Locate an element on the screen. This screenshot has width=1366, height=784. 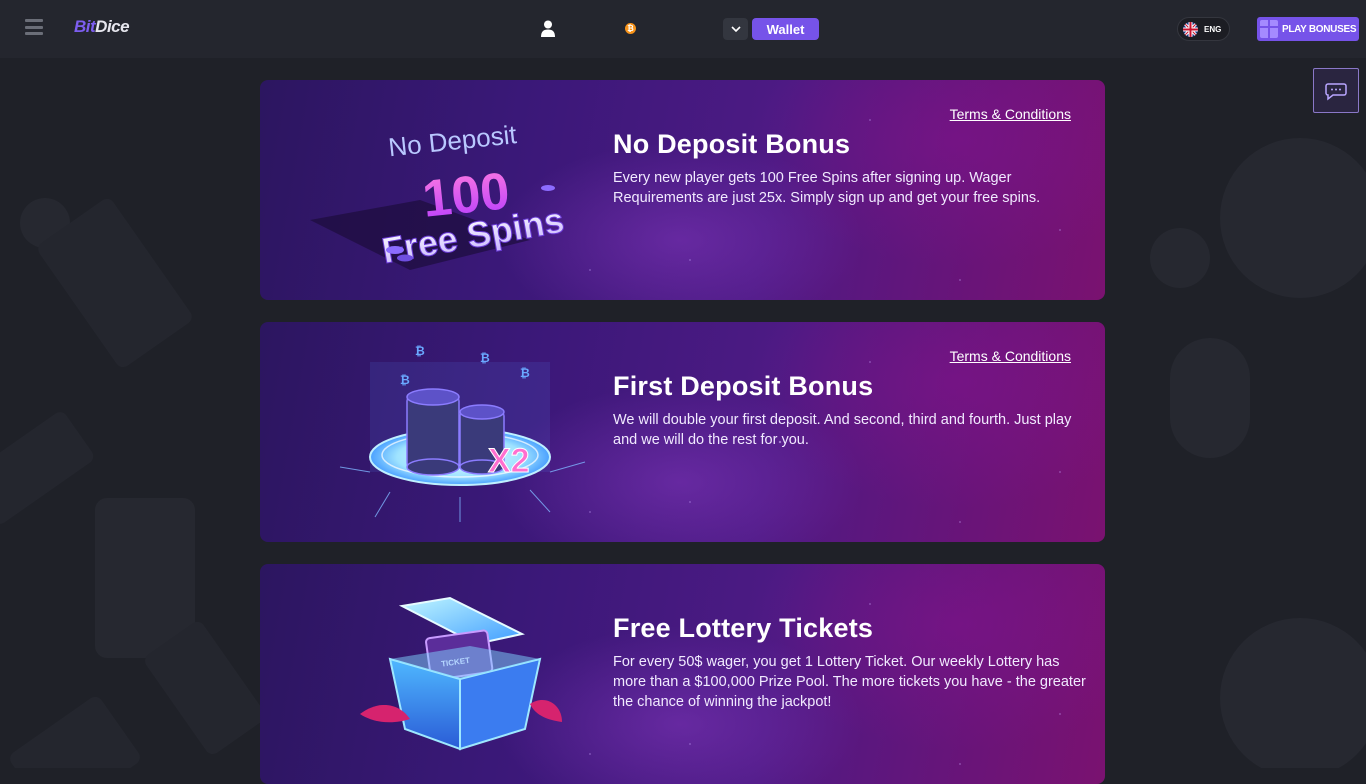
gift-icon is located at coordinates (1269, 29).